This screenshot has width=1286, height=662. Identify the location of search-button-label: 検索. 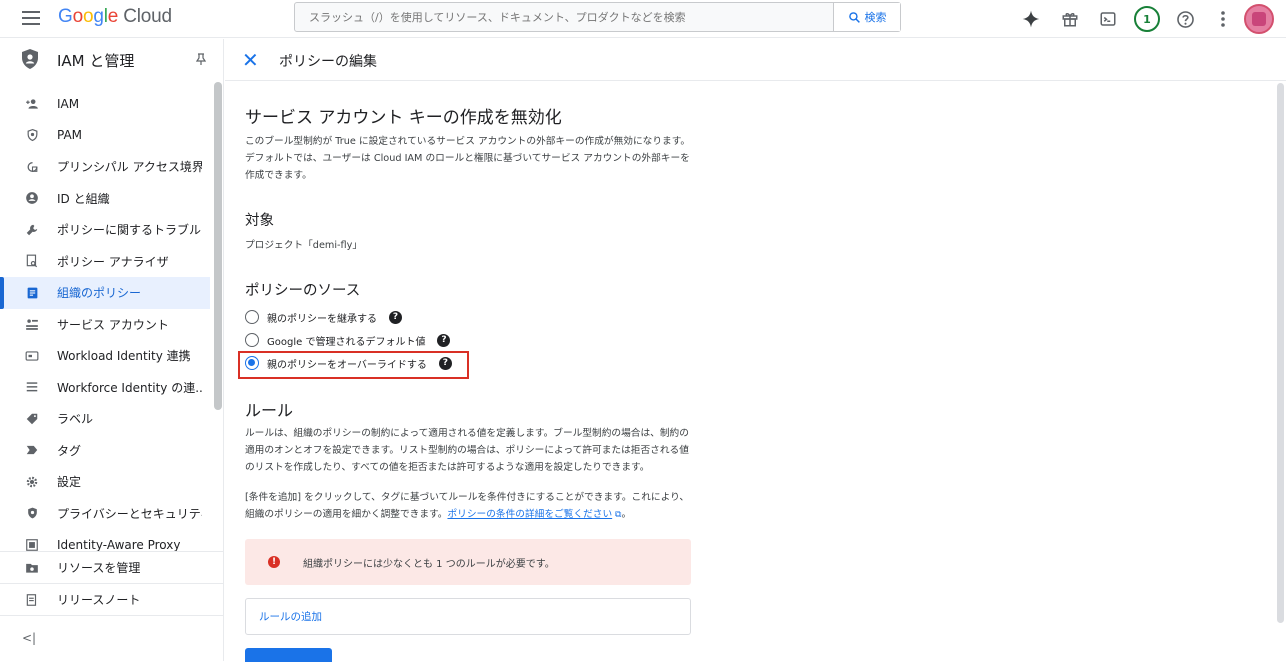
(875, 17).